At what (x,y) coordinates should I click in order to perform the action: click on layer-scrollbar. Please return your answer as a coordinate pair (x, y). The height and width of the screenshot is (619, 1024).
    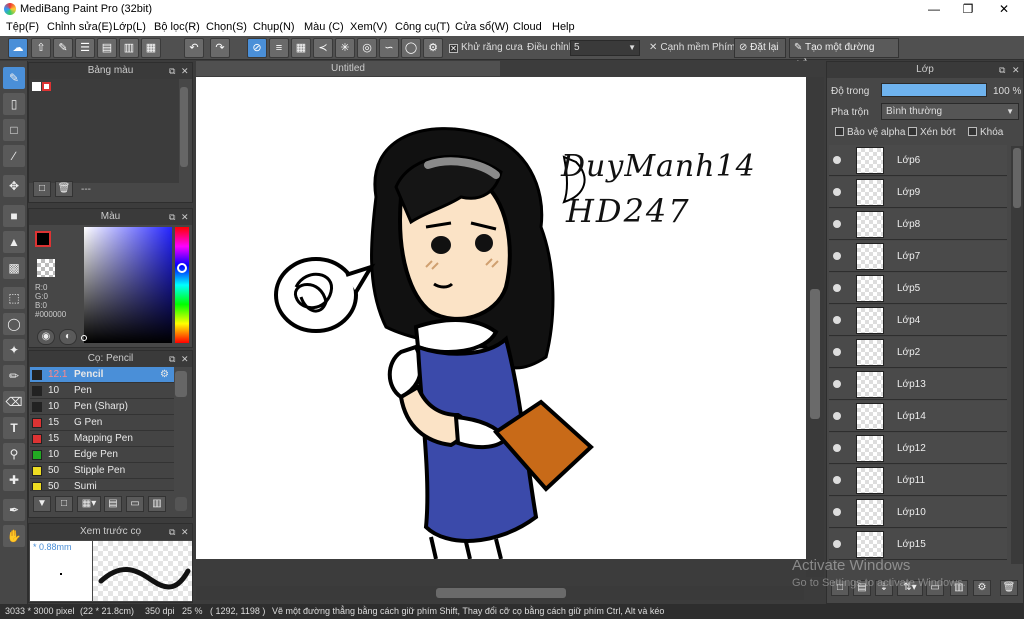
    Looking at the image, I should click on (1017, 355).